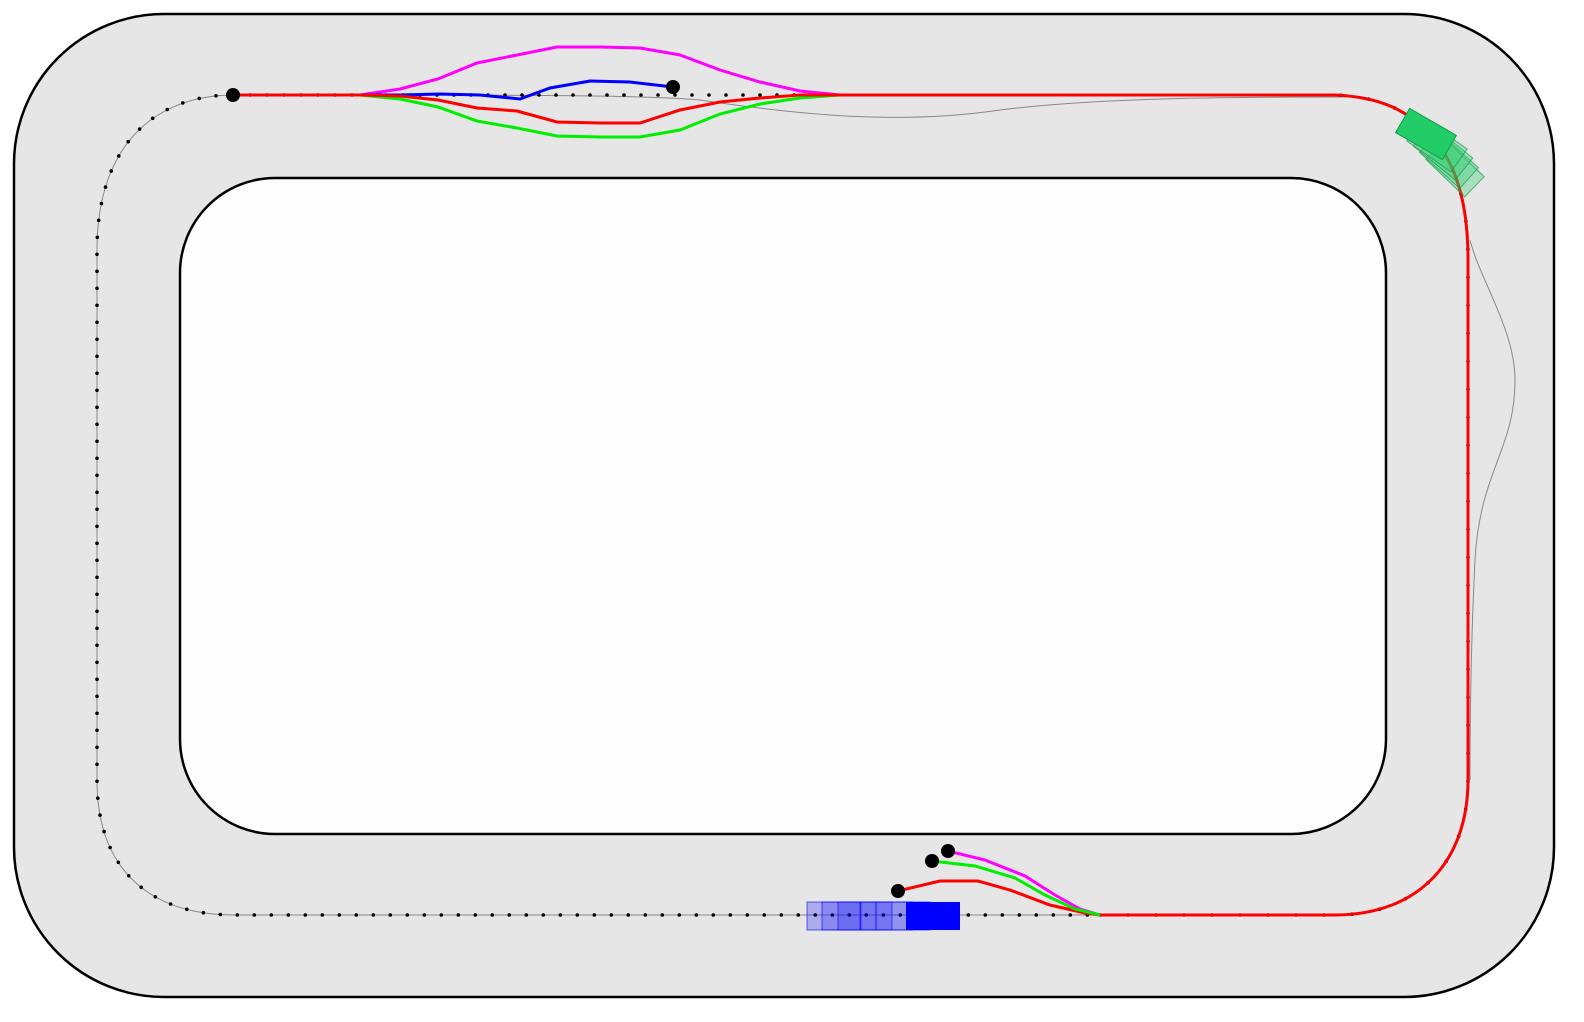 This screenshot has height=1022, width=1584. What do you see at coordinates (933, 916) in the screenshot?
I see `ego-vehicle` at bounding box center [933, 916].